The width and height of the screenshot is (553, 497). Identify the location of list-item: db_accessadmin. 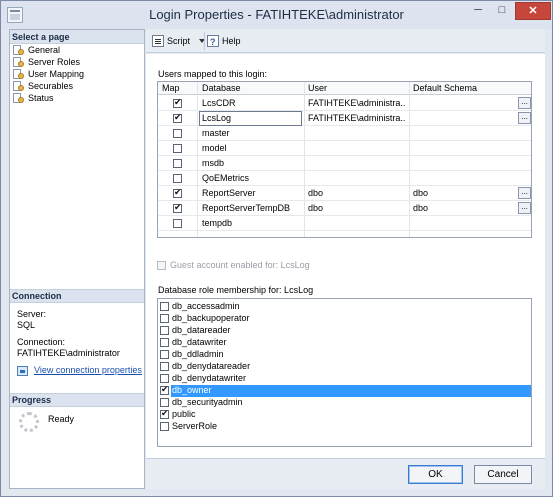
(344, 307).